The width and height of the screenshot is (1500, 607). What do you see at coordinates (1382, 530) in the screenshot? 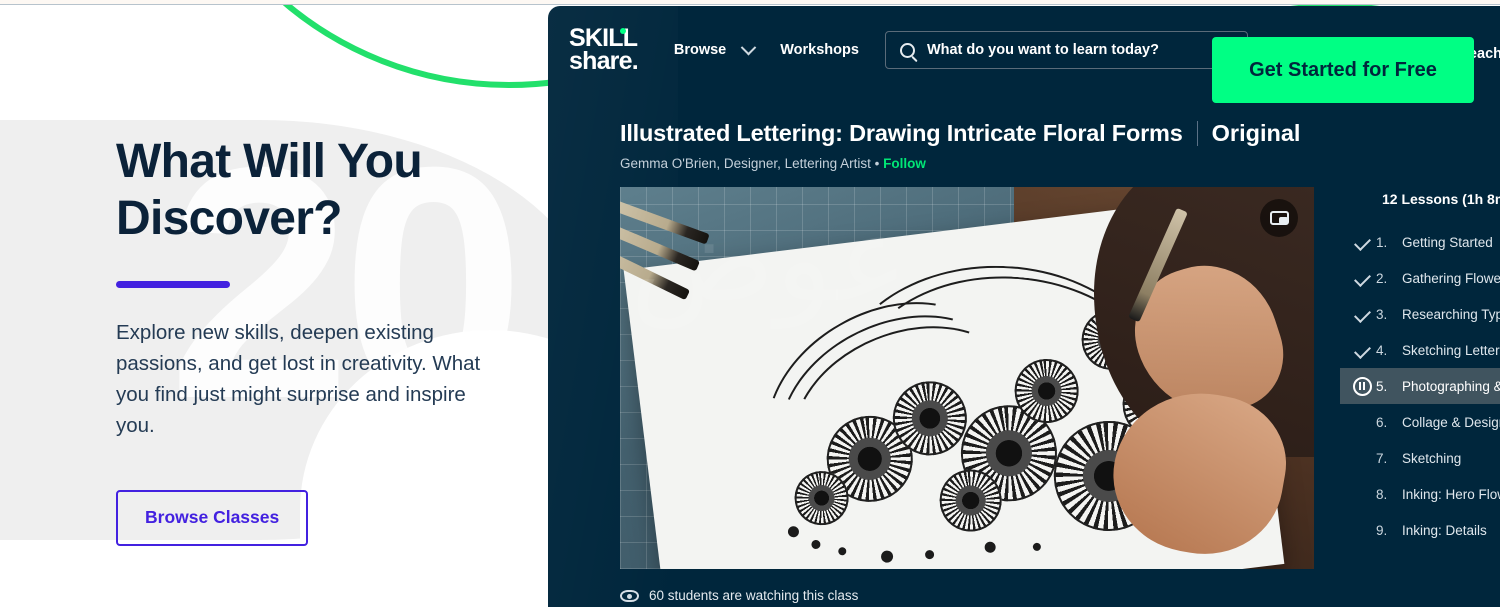
I see `lesson-number: 9.` at bounding box center [1382, 530].